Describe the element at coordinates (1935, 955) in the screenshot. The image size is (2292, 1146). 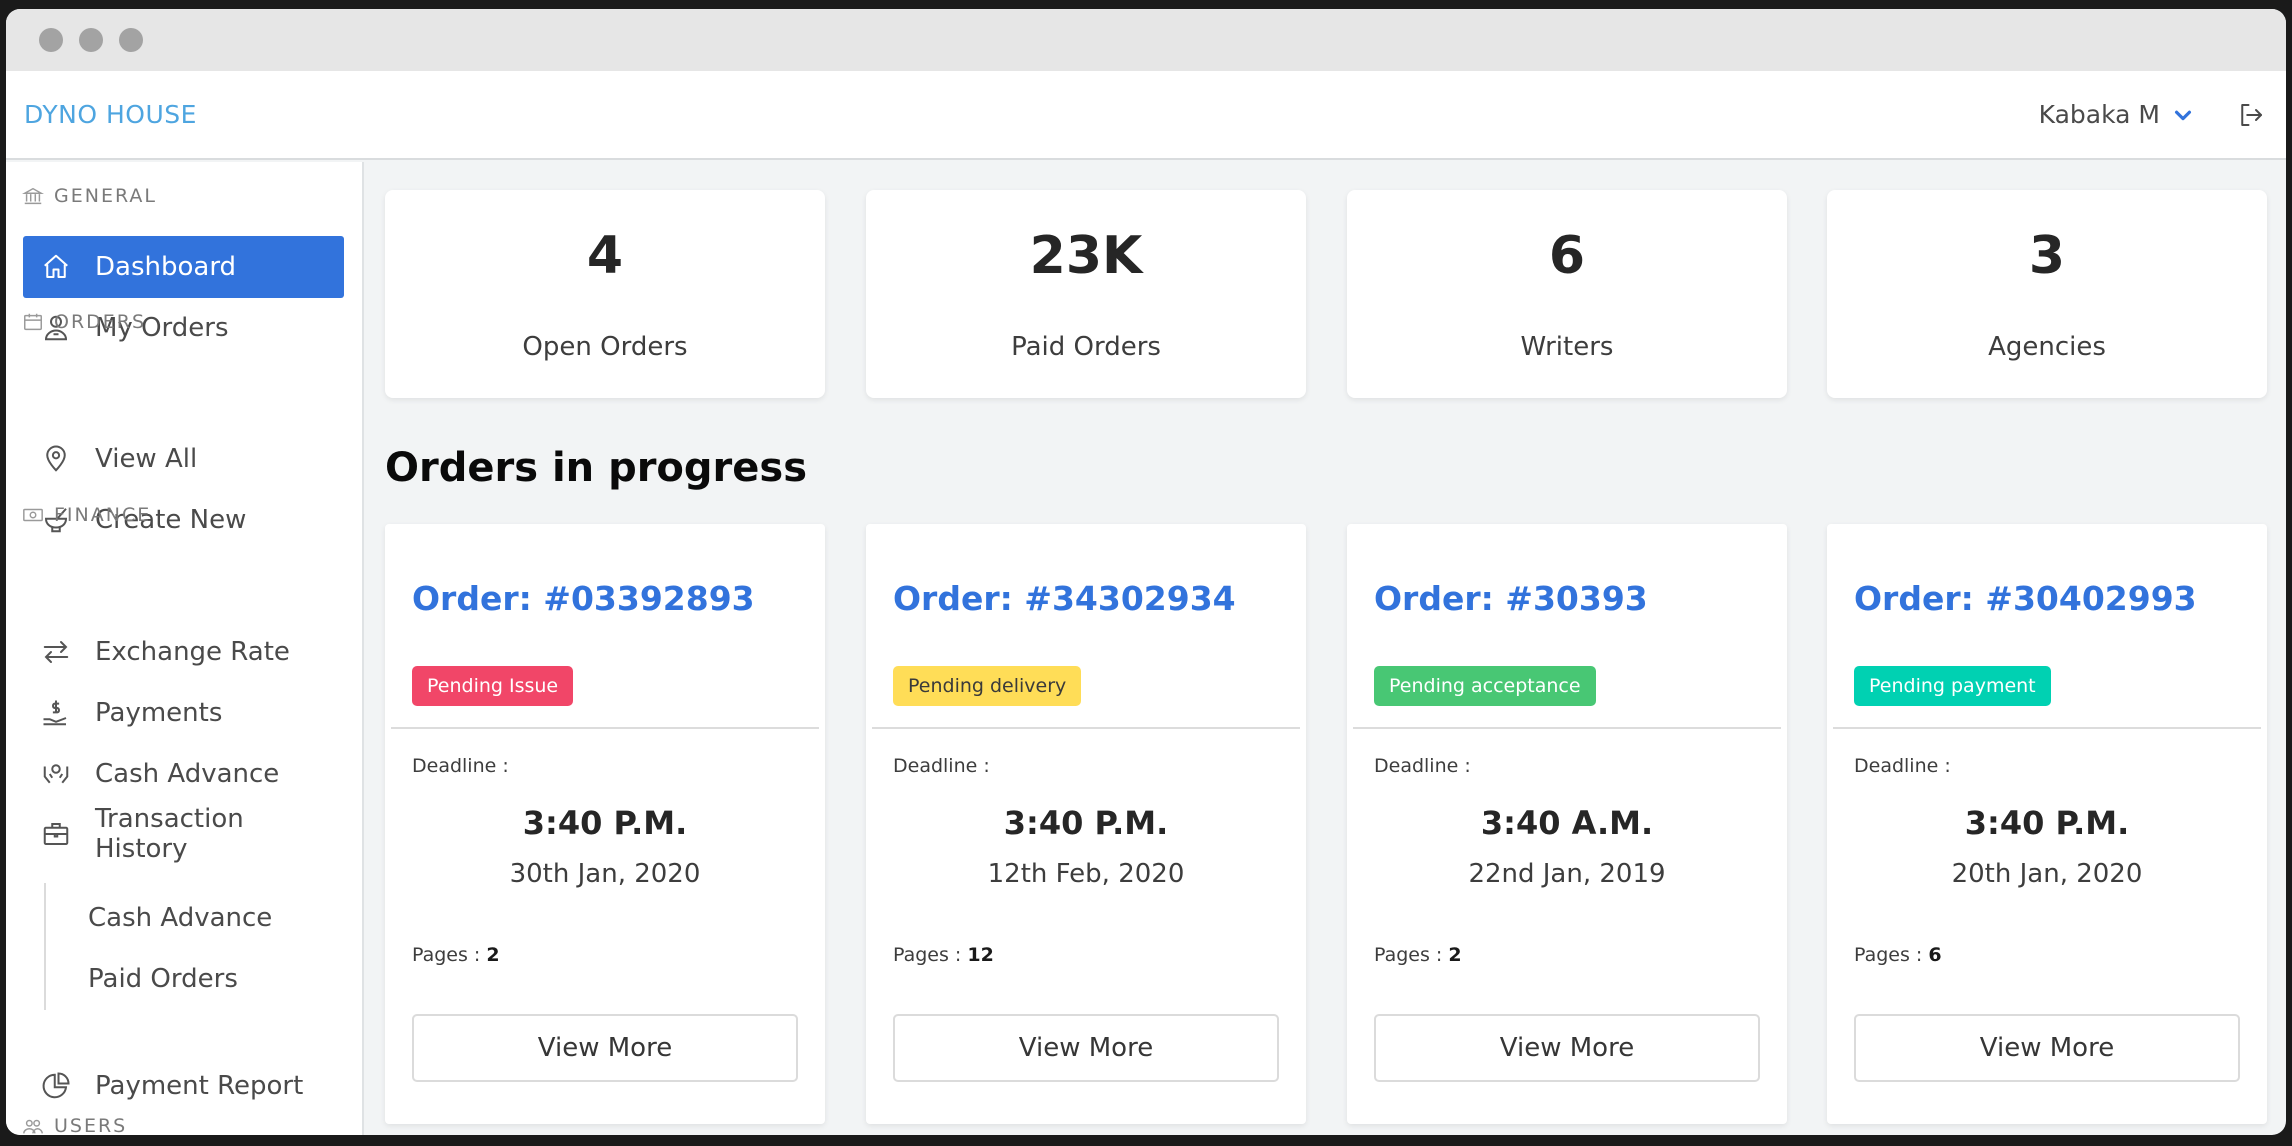
I see `pages-count: 6` at that location.